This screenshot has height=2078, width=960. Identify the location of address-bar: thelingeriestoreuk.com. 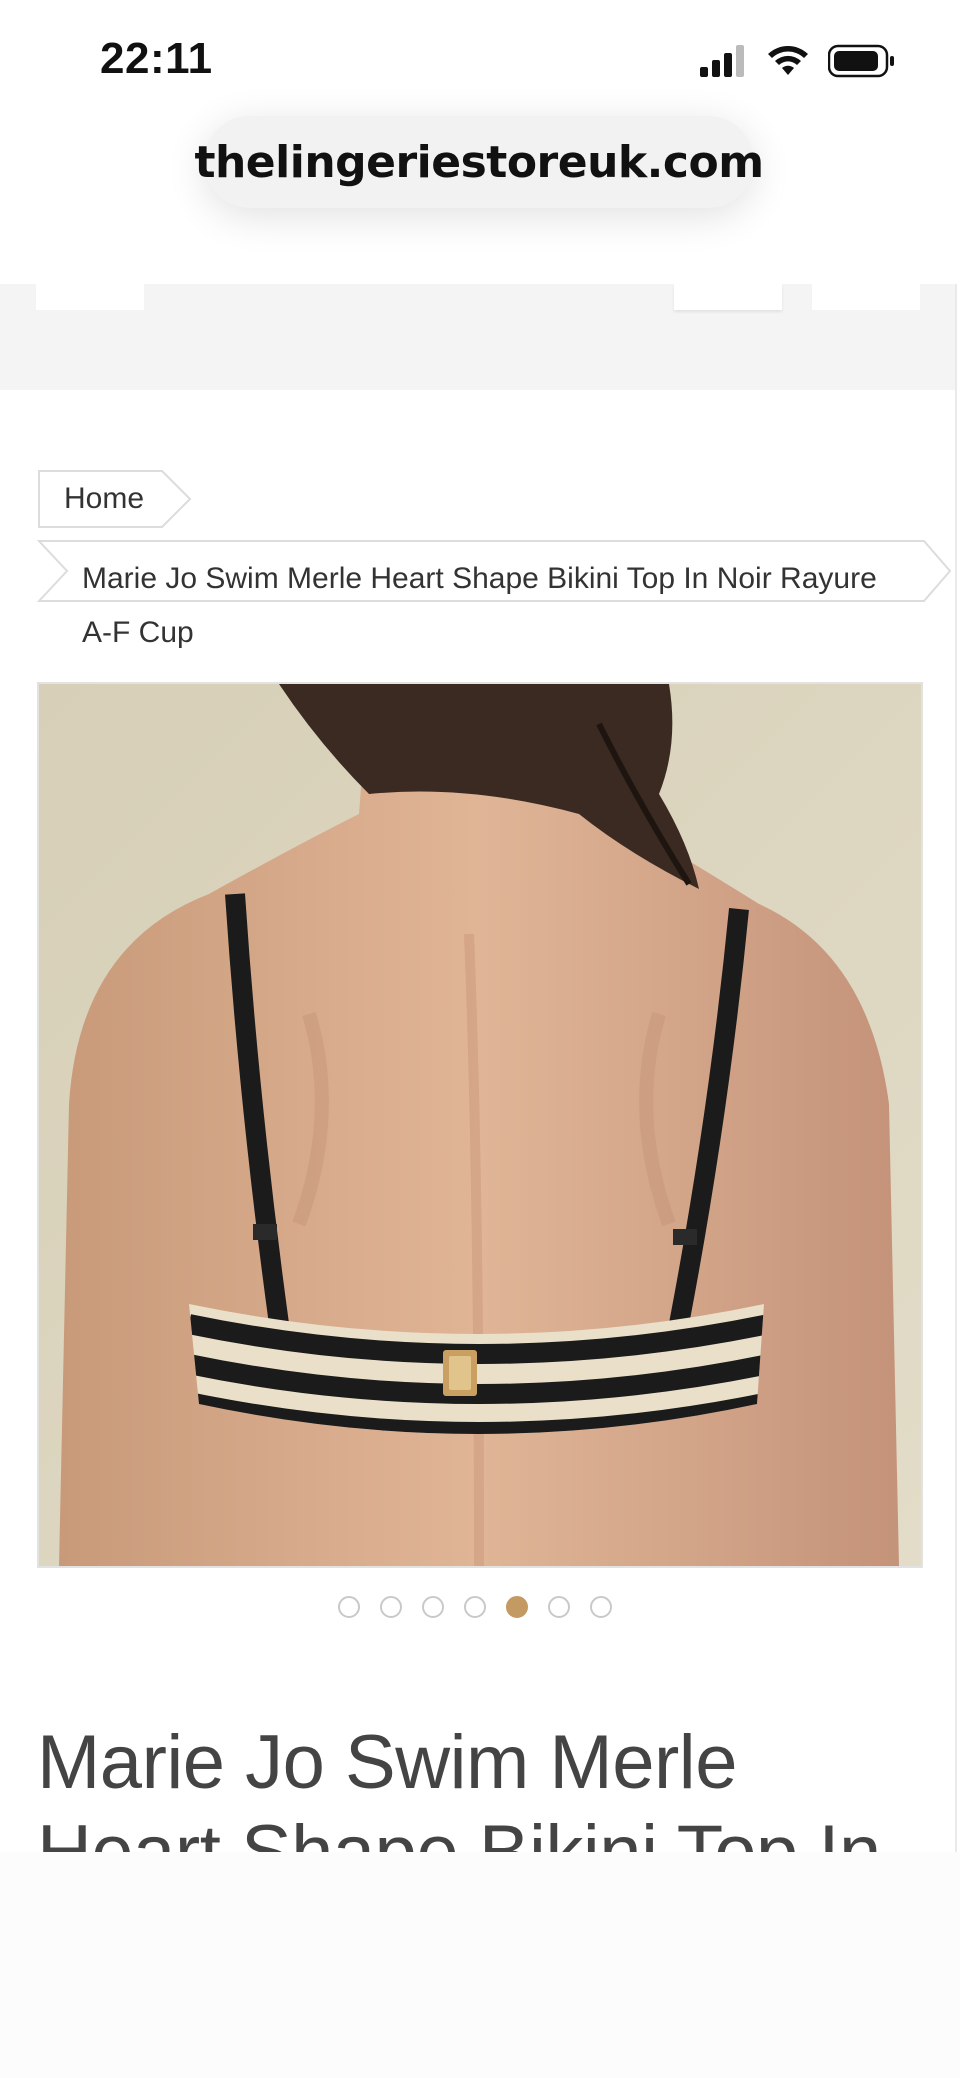
(479, 162).